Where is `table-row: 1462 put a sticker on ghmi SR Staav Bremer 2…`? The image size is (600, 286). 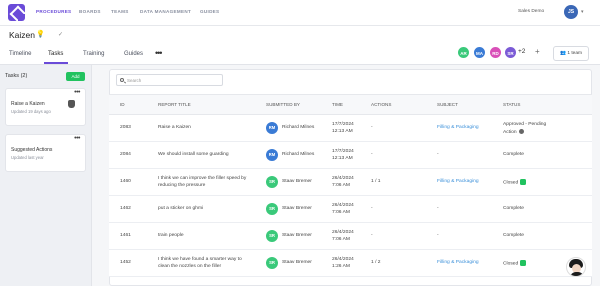
table-row: 1462 put a sticker on ghmi SR Staav Bremer 2… is located at coordinates (350, 209).